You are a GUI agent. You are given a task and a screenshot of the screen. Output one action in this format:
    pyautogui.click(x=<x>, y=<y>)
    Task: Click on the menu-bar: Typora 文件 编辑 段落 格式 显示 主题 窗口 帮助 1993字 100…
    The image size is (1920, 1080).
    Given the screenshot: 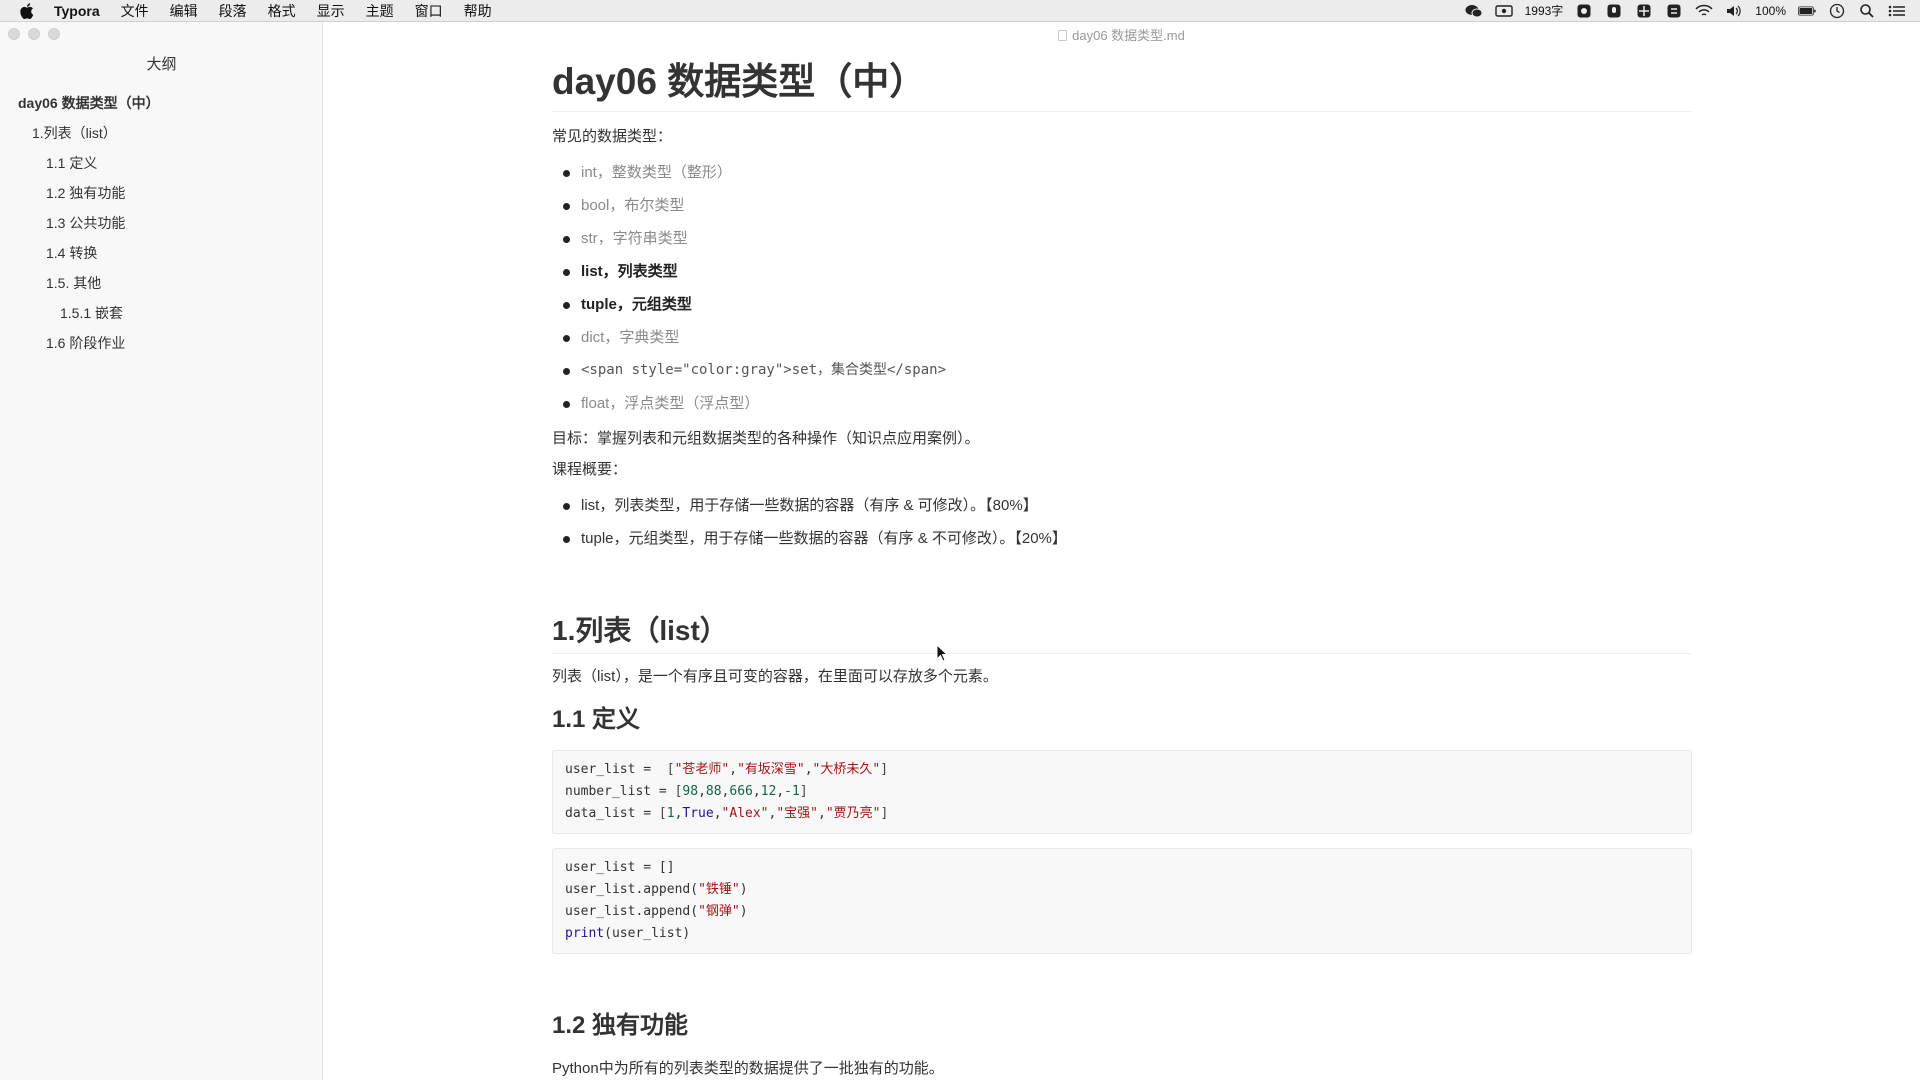 What is the action you would take?
    pyautogui.click(x=960, y=11)
    